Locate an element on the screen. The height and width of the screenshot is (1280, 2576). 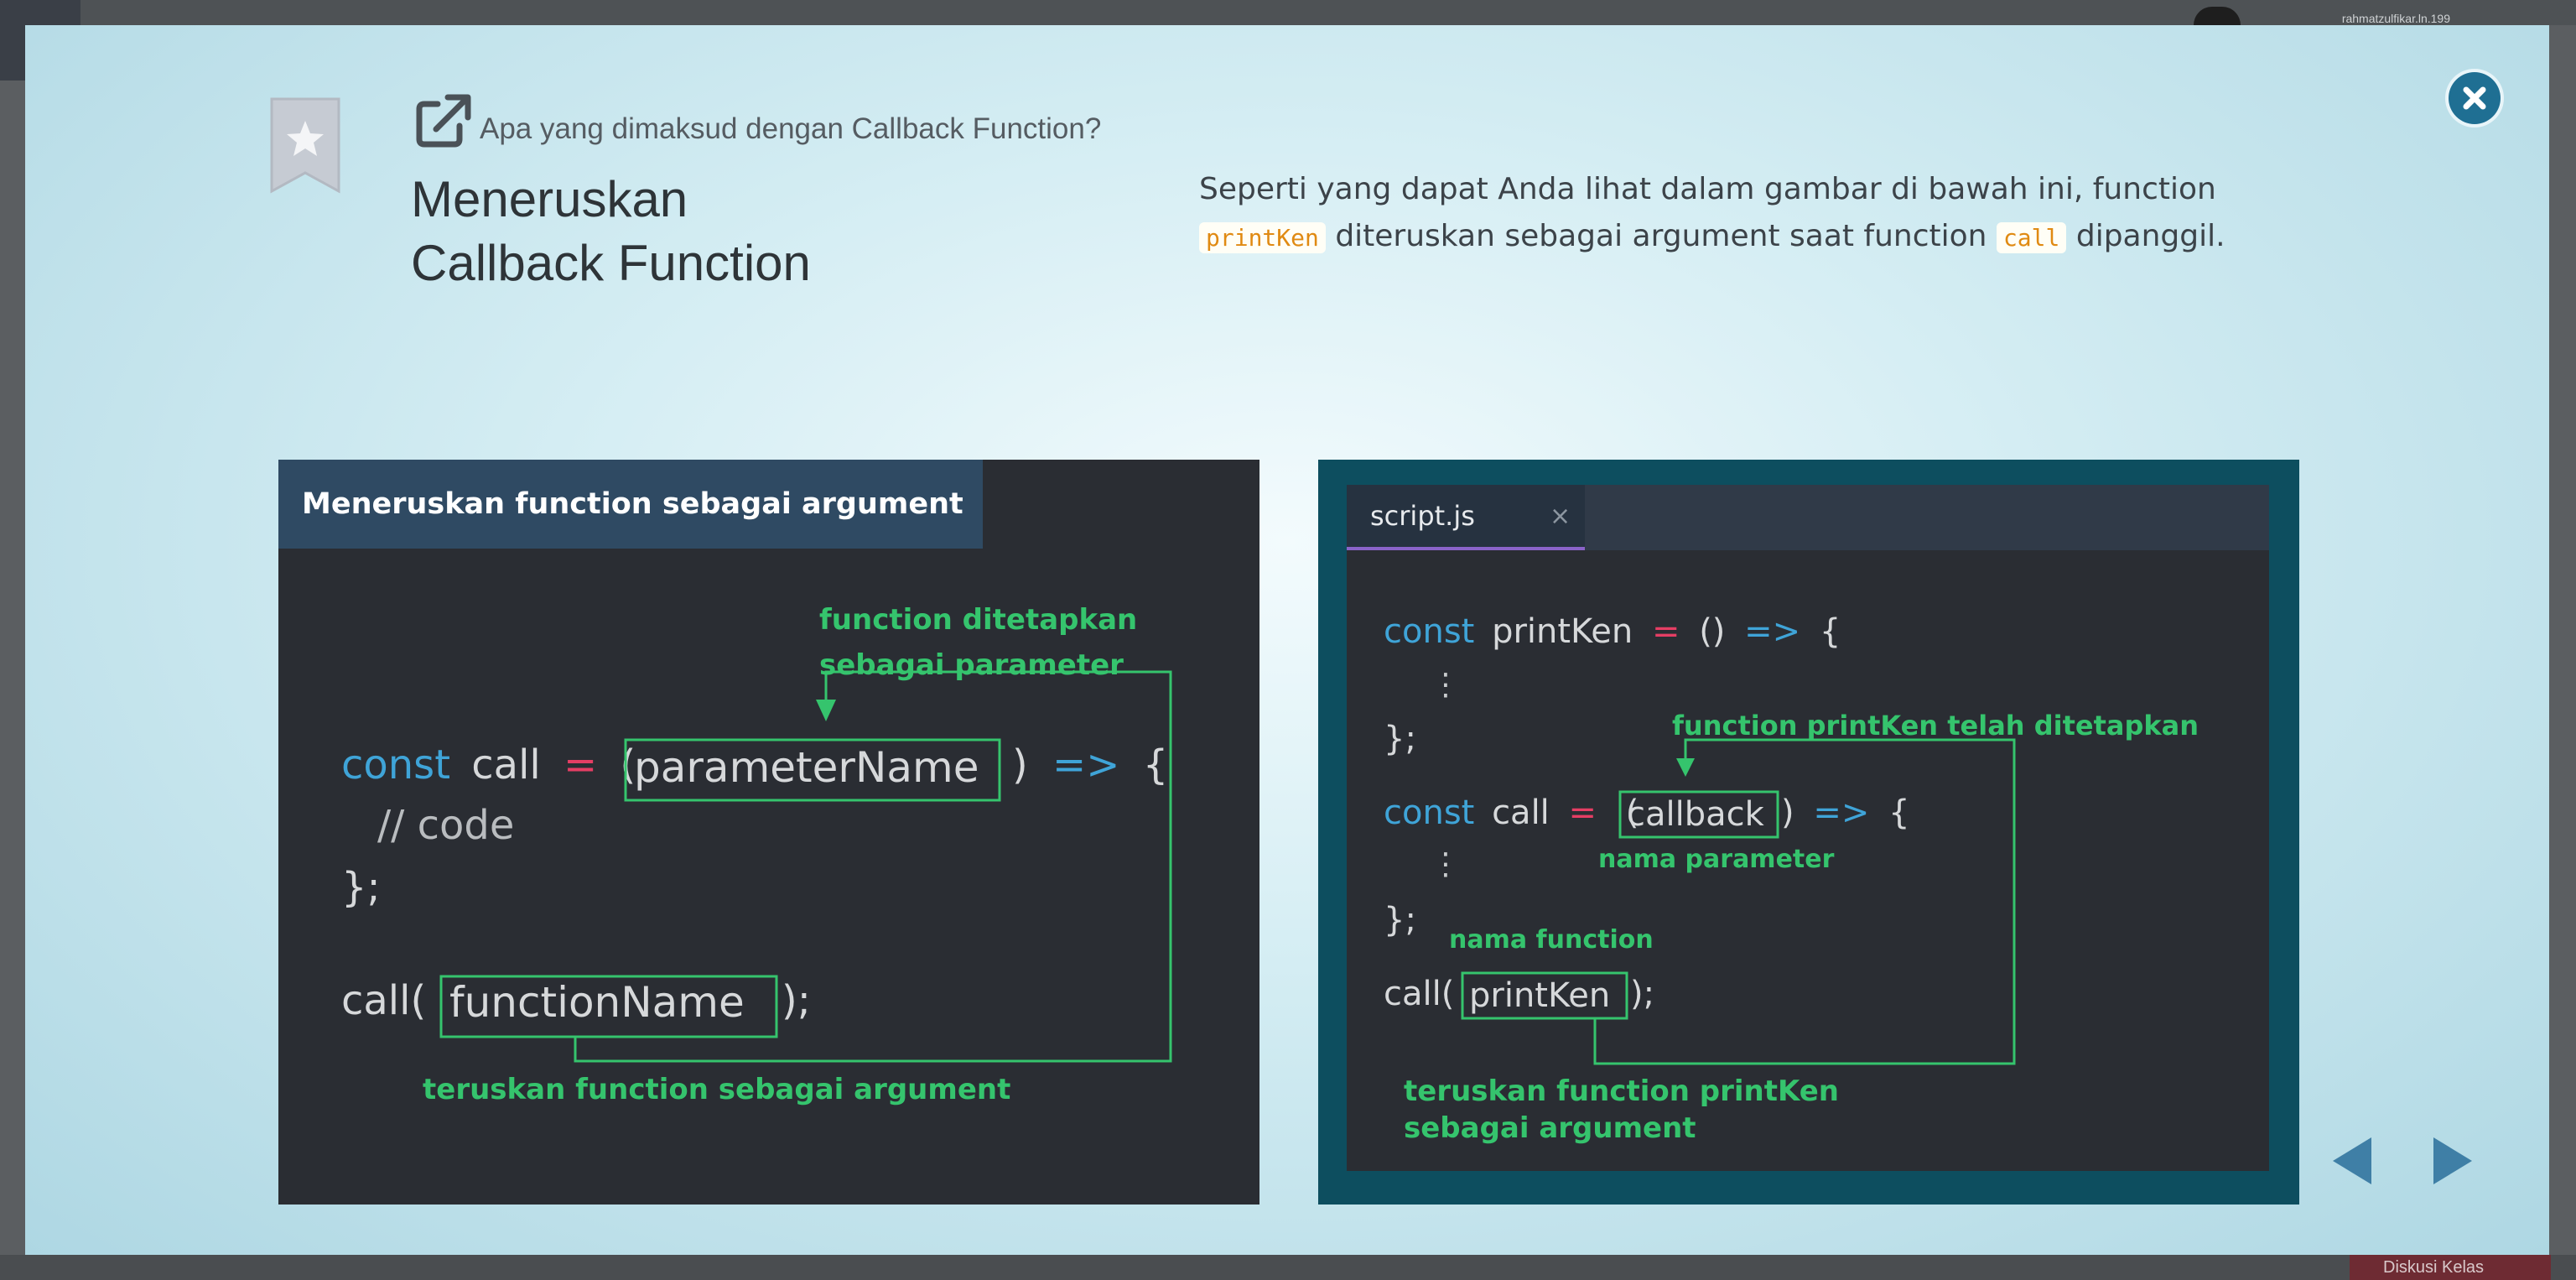
annotation-text: sebagai parameter is located at coordinates (971, 665).